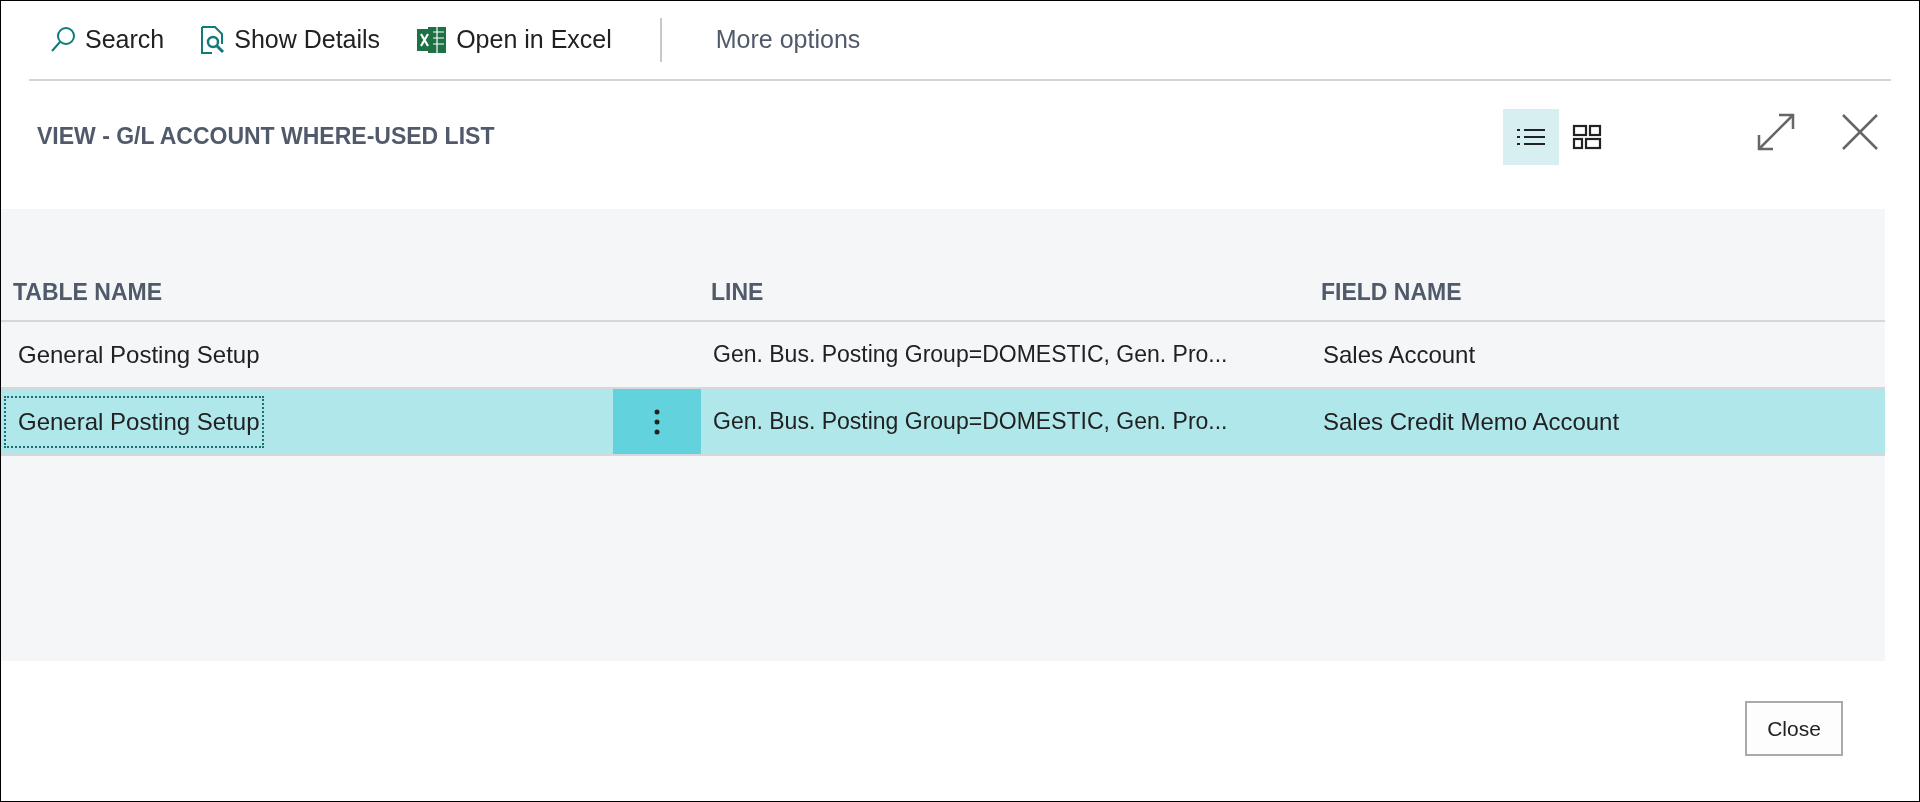 This screenshot has height=802, width=1920. I want to click on close-button: Close, so click(1794, 728).